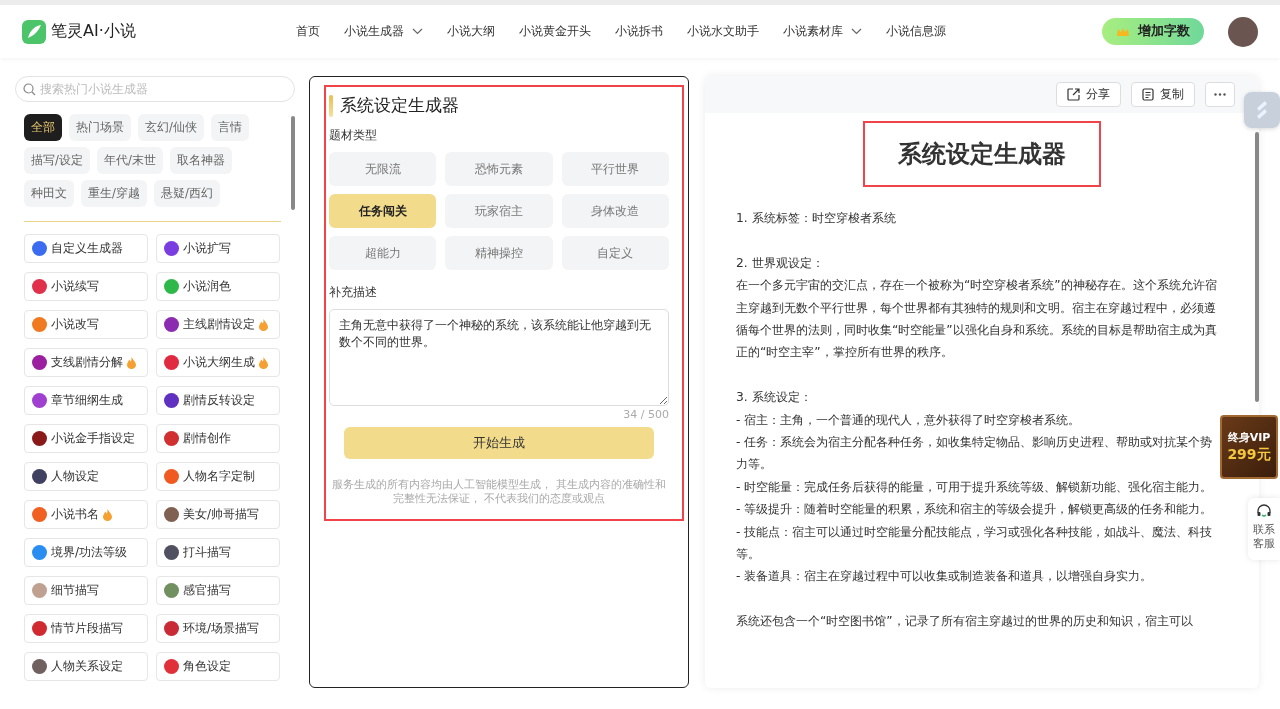  What do you see at coordinates (86, 438) in the screenshot?
I see `tool-item: 小说金手指设定` at bounding box center [86, 438].